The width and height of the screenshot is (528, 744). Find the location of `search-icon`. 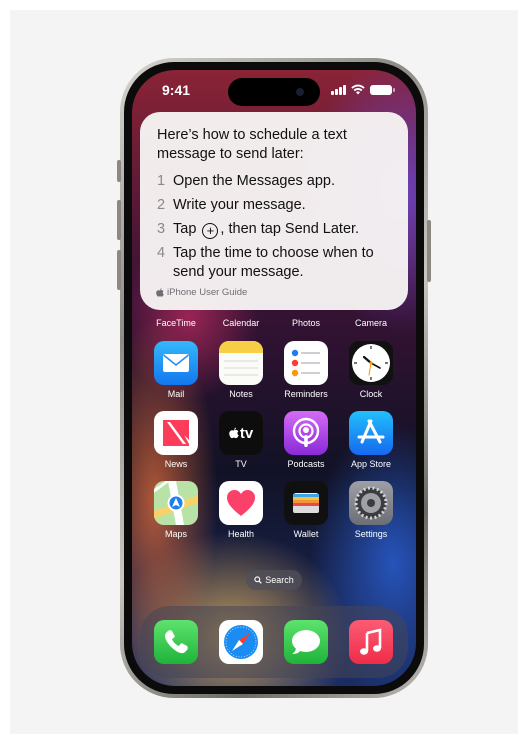

search-icon is located at coordinates (258, 580).